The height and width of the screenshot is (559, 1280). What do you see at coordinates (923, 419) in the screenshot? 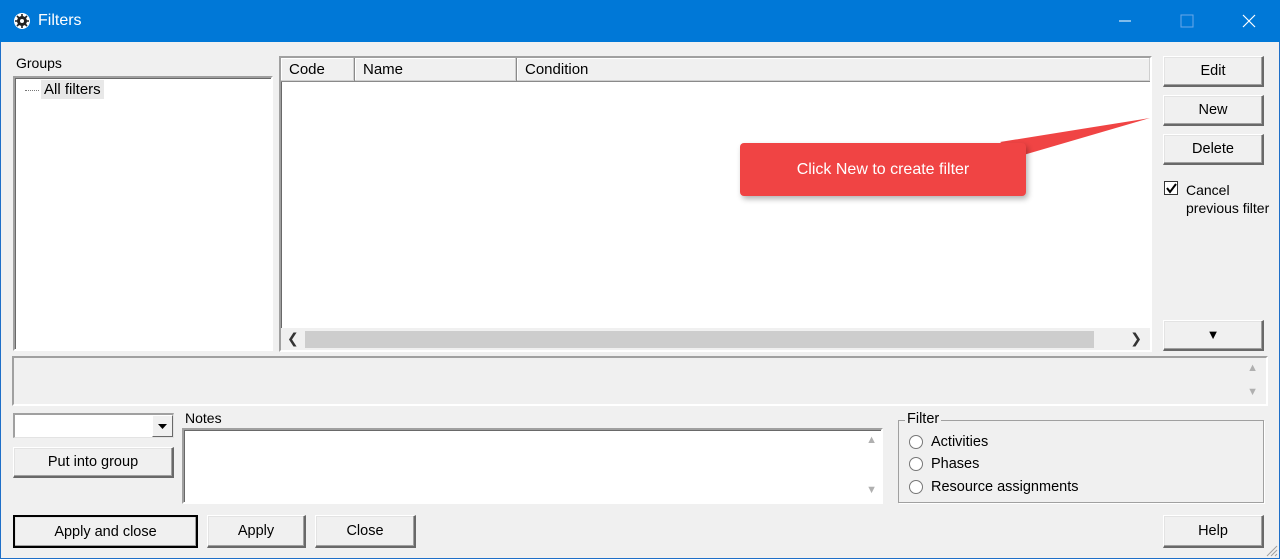
I see `filter-type-title: Filter` at bounding box center [923, 419].